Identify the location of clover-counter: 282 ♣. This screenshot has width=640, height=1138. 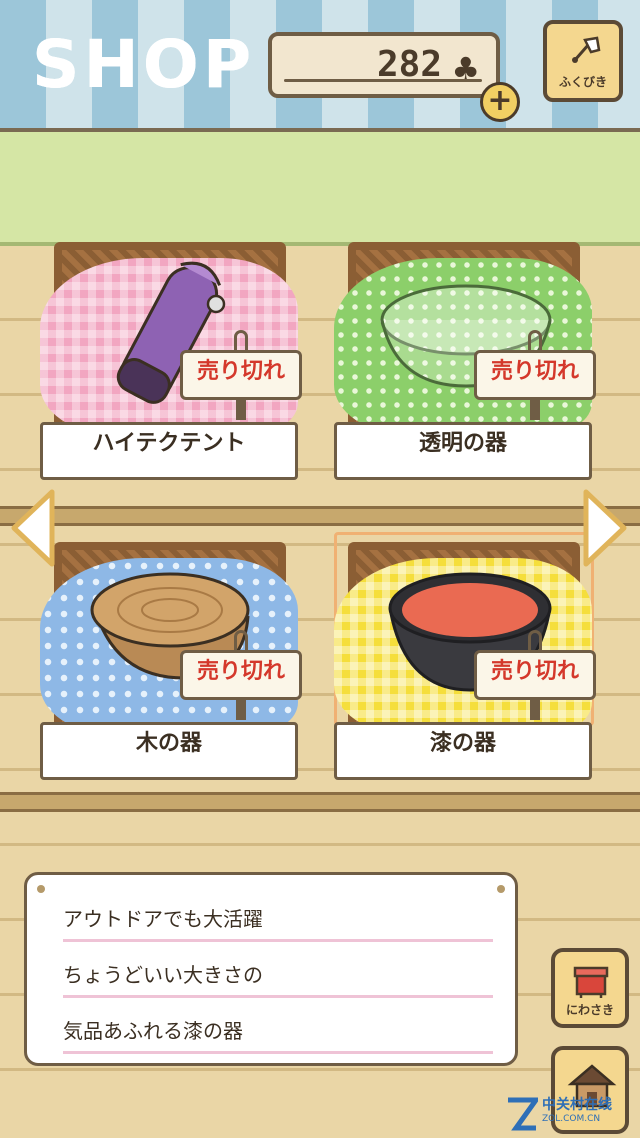
(384, 65).